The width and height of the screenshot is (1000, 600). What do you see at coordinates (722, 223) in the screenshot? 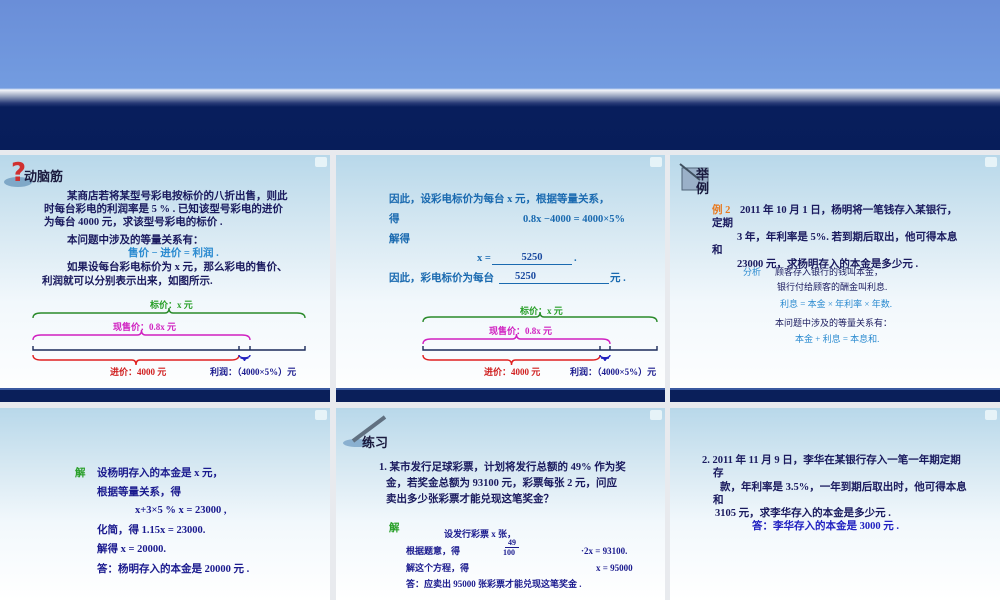
I see `text-line: 定期` at bounding box center [722, 223].